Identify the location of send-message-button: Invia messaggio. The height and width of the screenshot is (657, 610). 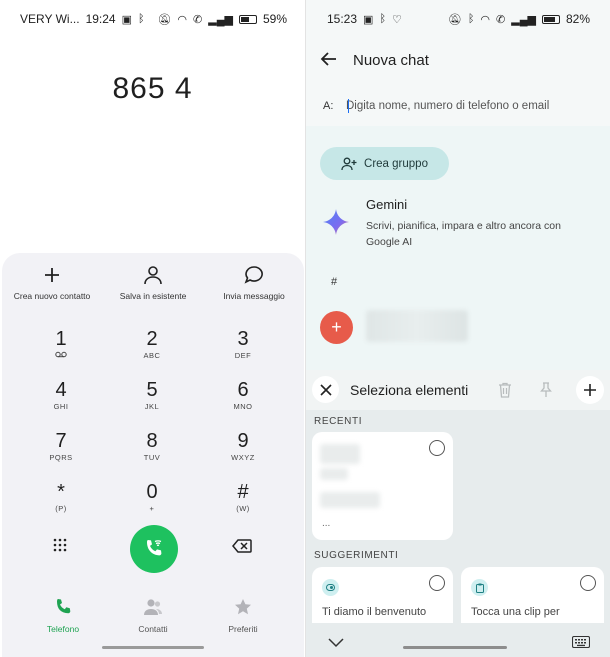
(254, 282).